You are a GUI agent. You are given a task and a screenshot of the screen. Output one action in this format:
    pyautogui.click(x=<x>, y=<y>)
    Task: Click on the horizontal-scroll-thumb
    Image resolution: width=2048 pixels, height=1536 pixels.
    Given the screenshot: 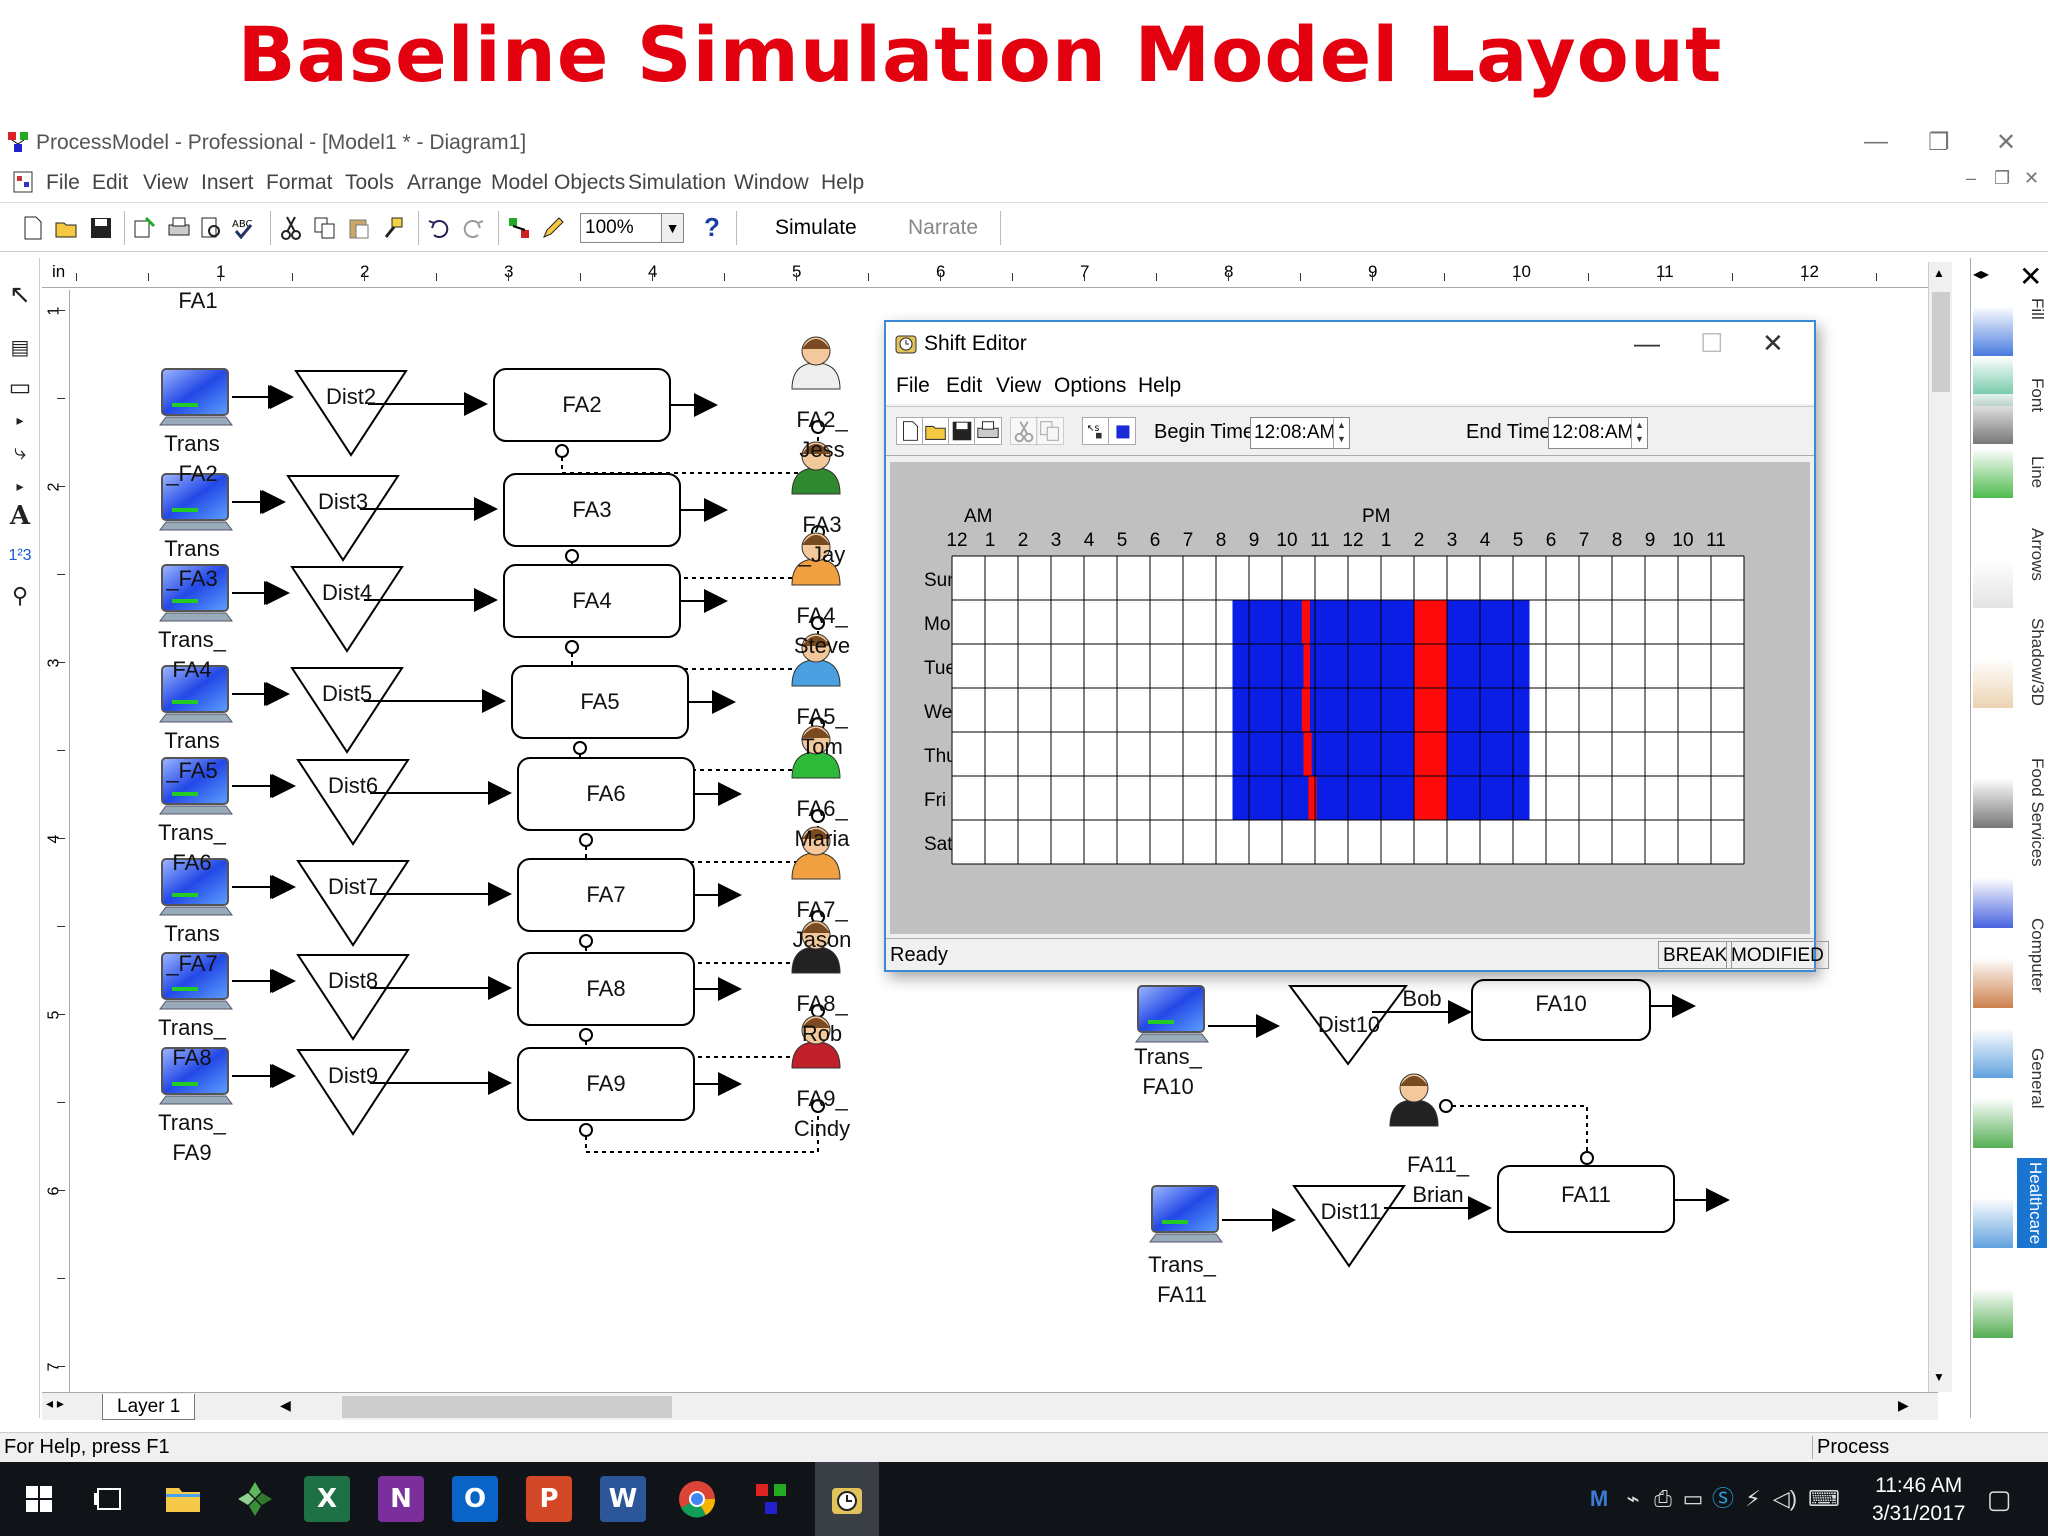 What is the action you would take?
    pyautogui.click(x=507, y=1407)
    